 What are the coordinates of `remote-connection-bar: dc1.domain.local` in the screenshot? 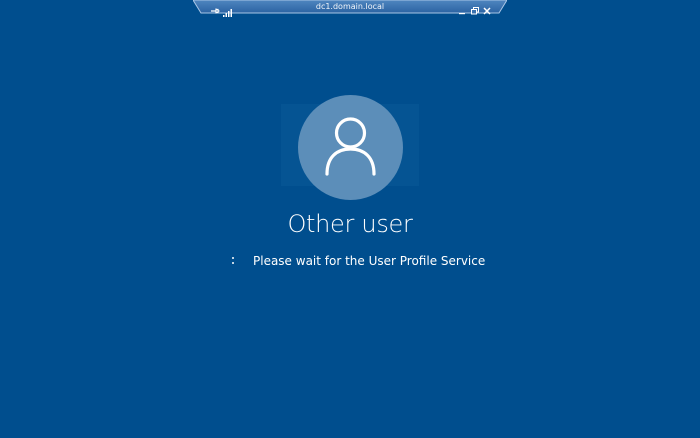 It's located at (350, 8).